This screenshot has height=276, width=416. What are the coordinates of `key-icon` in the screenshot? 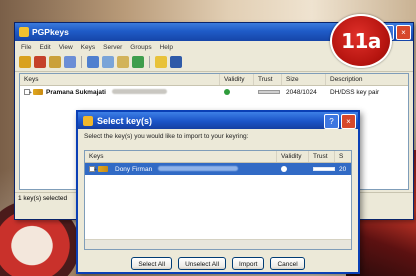 It's located at (103, 168).